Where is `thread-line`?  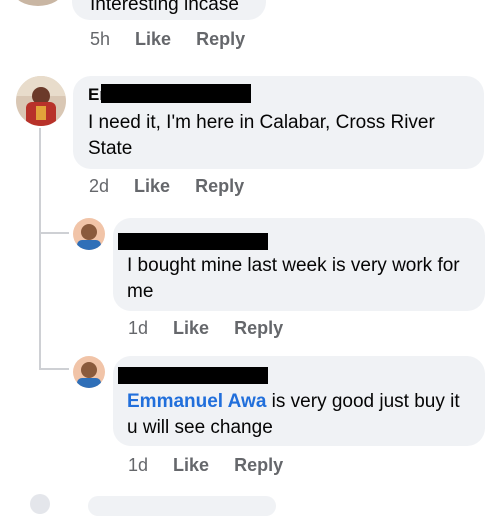 thread-line is located at coordinates (40, 248).